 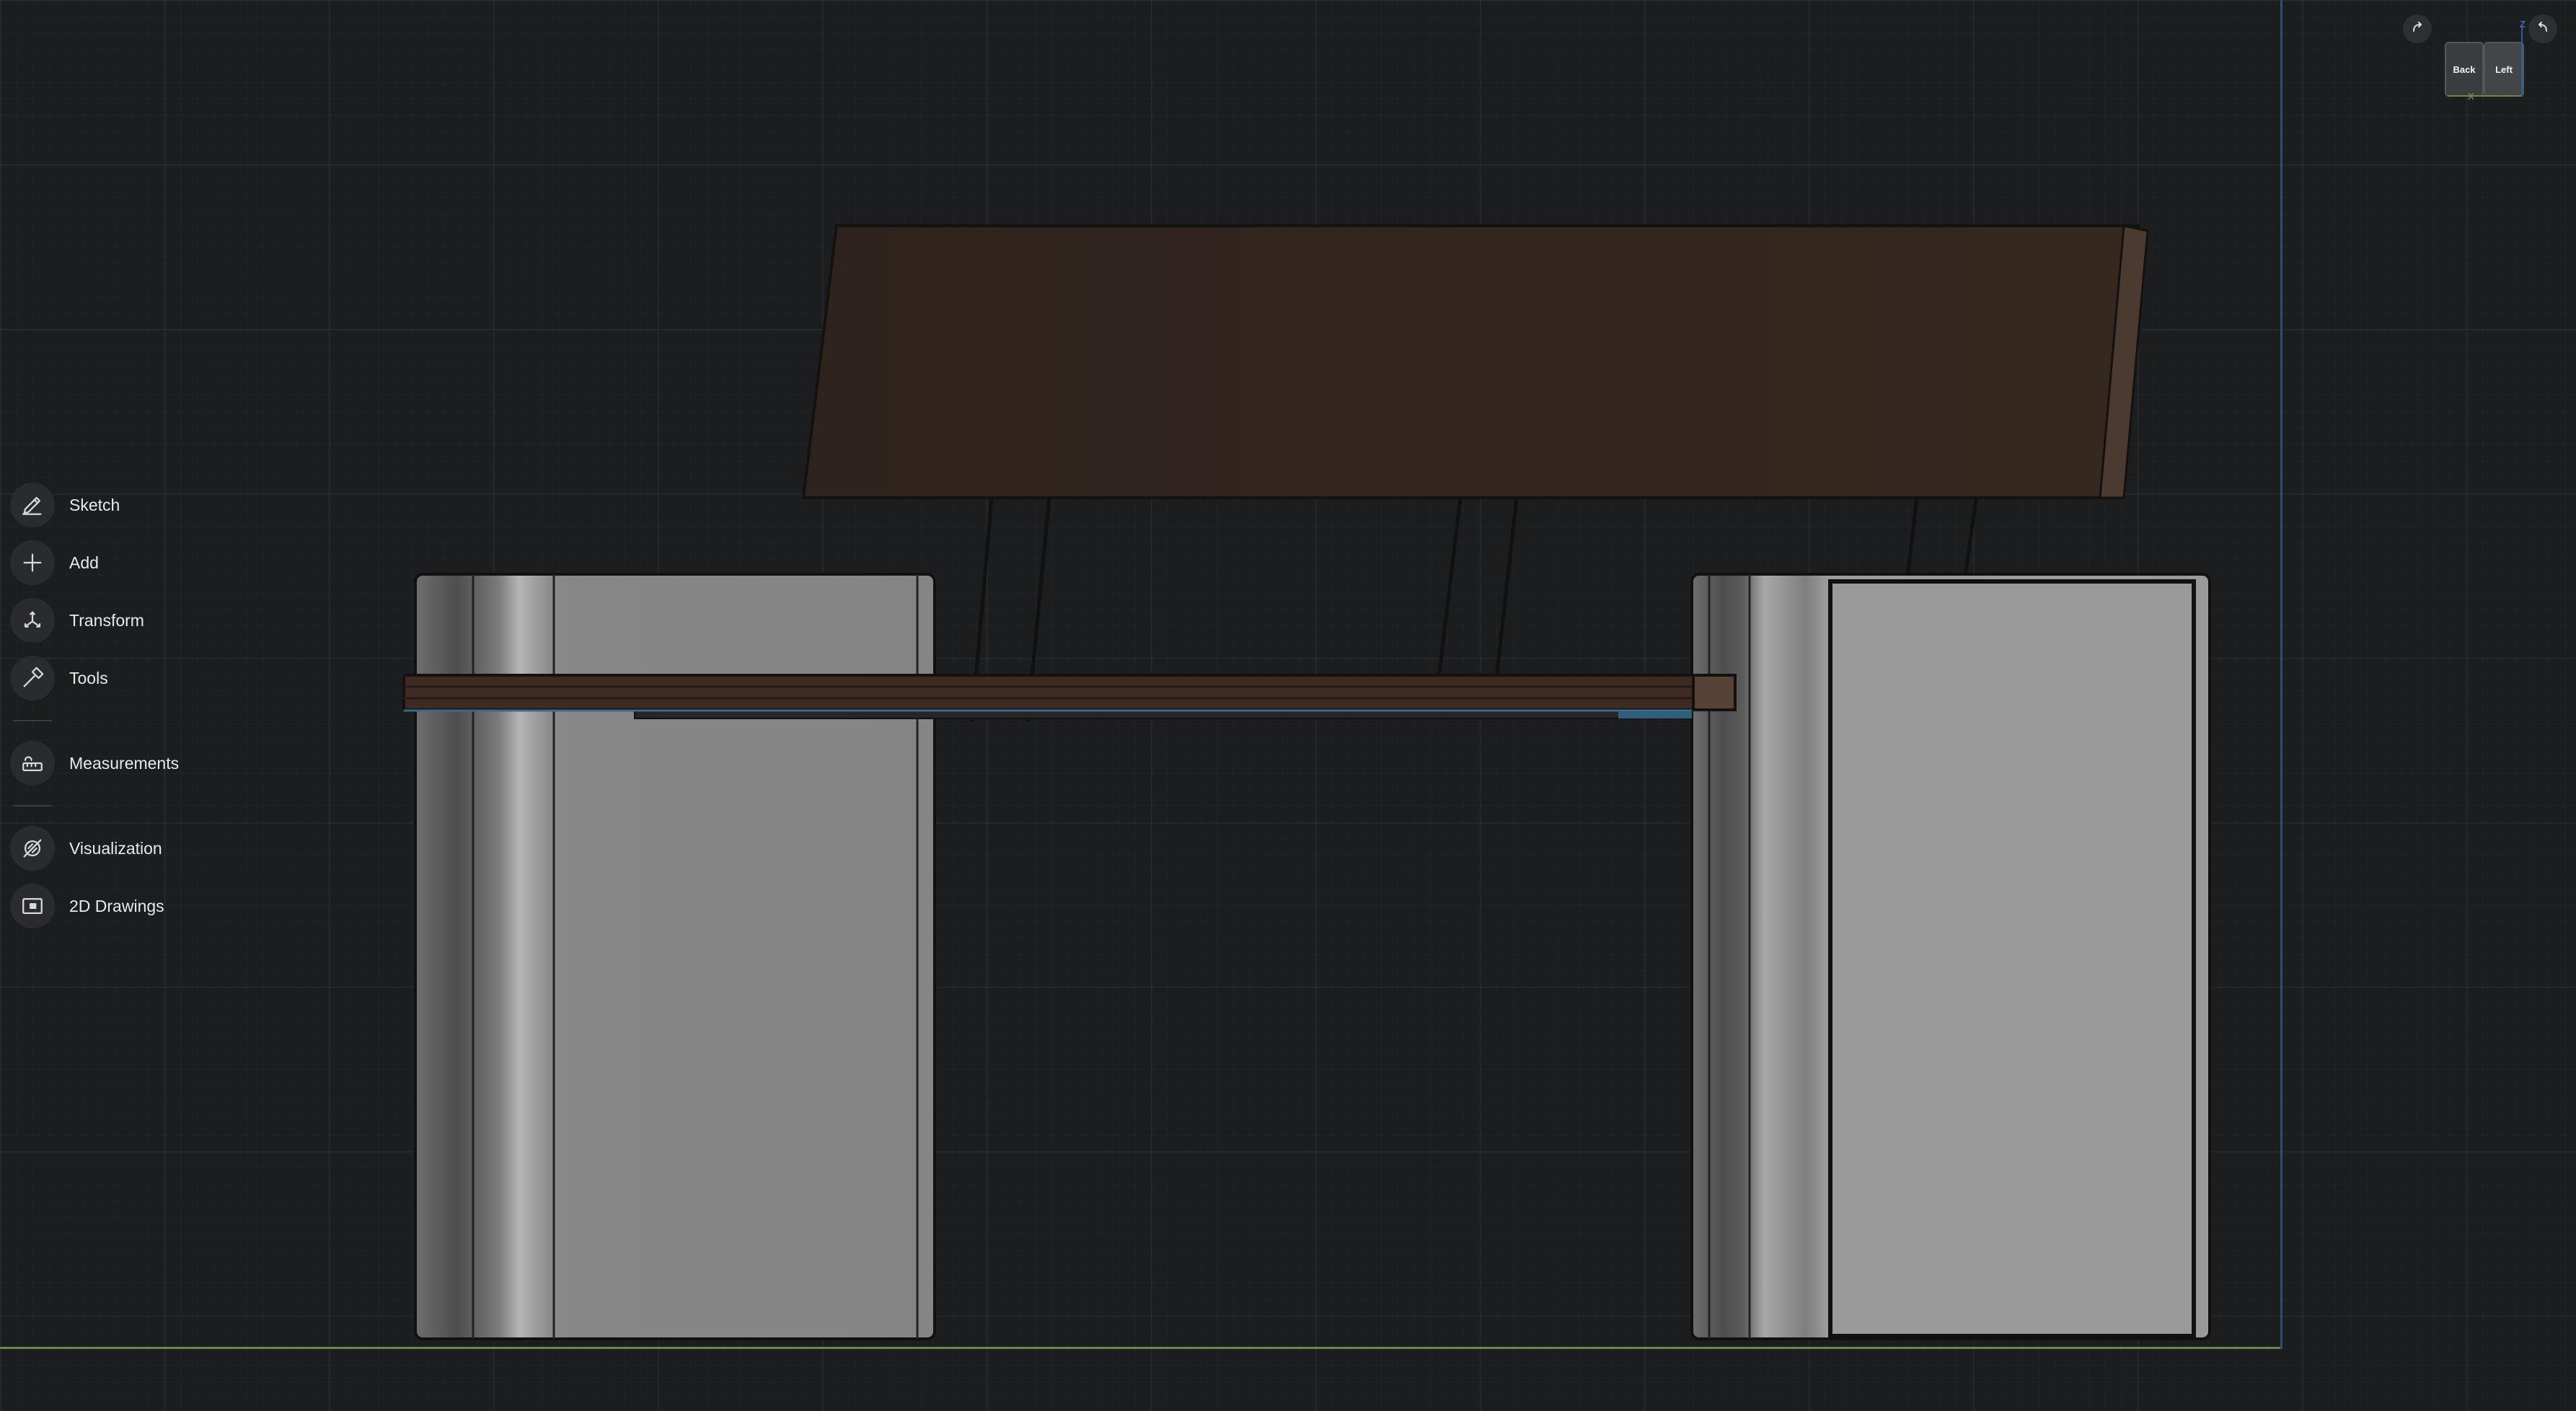 What do you see at coordinates (84, 562) in the screenshot?
I see `add-label: Add` at bounding box center [84, 562].